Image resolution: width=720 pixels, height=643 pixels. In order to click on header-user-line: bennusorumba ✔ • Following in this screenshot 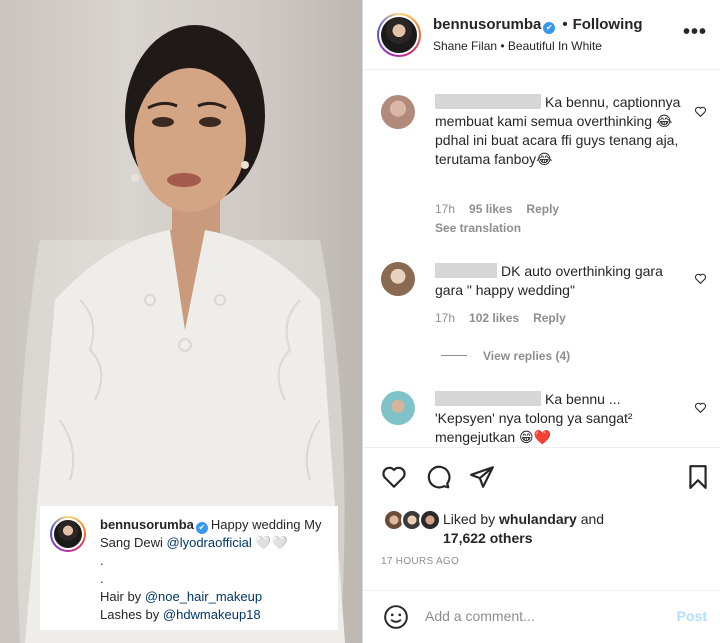, I will do `click(538, 25)`.